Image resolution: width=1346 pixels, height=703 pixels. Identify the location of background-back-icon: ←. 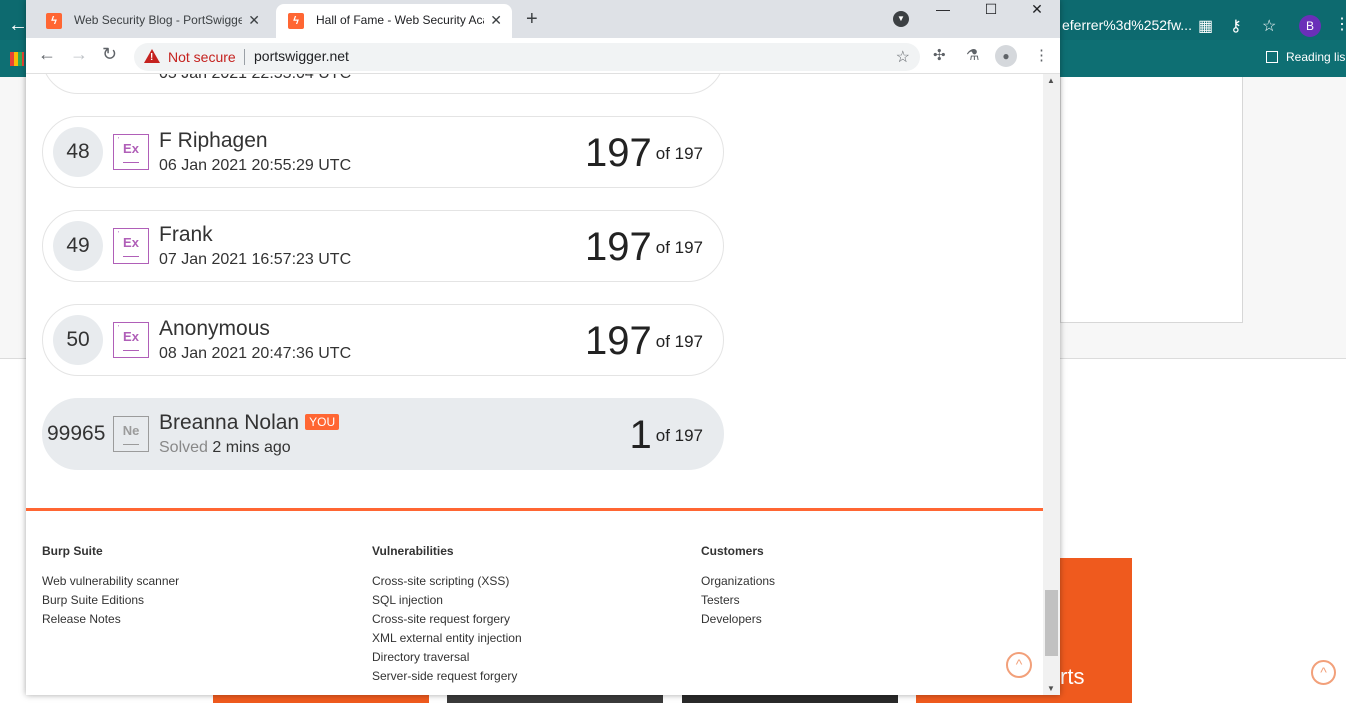
(18, 25).